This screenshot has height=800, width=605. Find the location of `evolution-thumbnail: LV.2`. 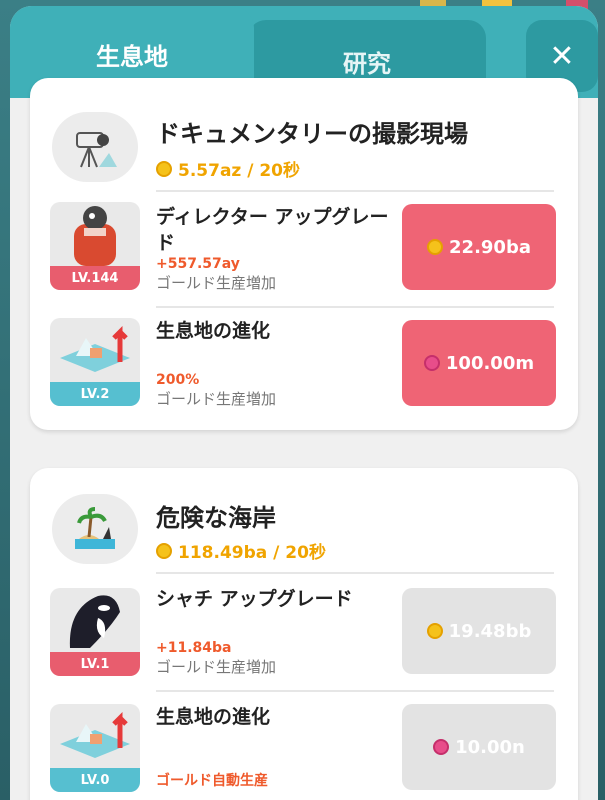

evolution-thumbnail: LV.2 is located at coordinates (95, 362).